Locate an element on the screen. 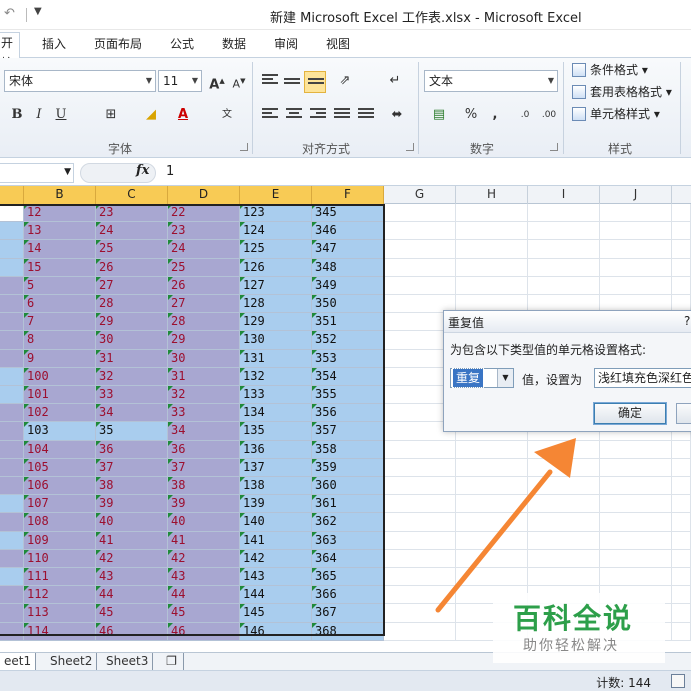 This screenshot has width=691, height=691. sheet-tab-2: Sheet2 is located at coordinates (72, 661).